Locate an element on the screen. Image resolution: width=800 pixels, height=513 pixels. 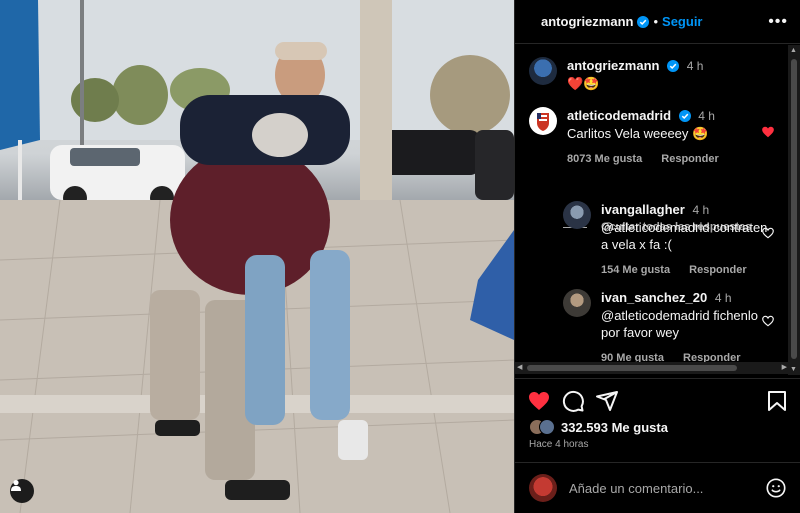
reply-reply-button: Responder is located at coordinates (717, 270).